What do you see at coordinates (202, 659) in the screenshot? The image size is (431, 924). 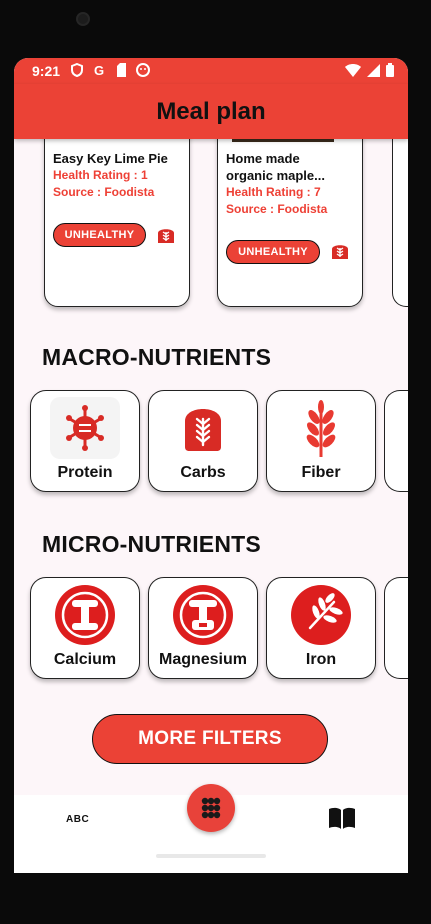 I see `tile-label: Magnesium` at bounding box center [202, 659].